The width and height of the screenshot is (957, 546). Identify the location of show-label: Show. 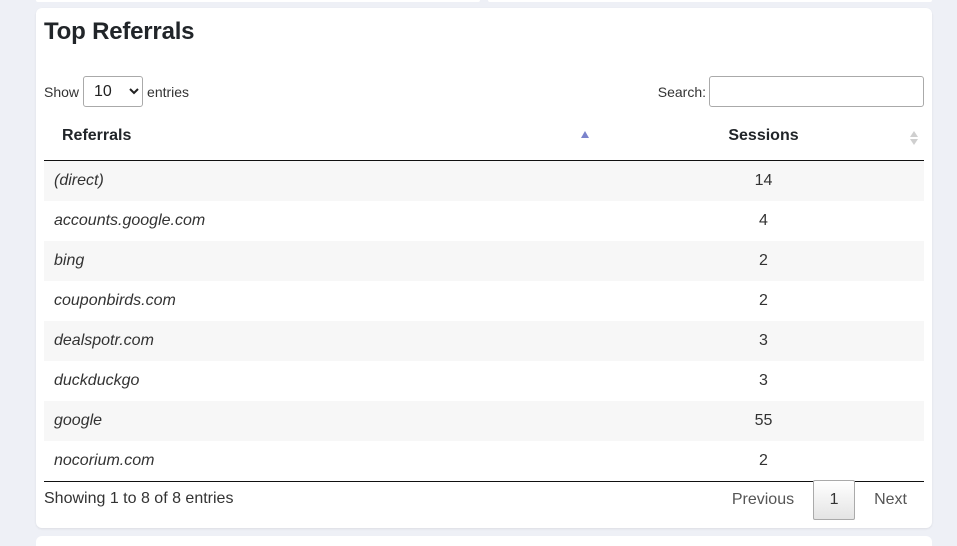
(62, 91).